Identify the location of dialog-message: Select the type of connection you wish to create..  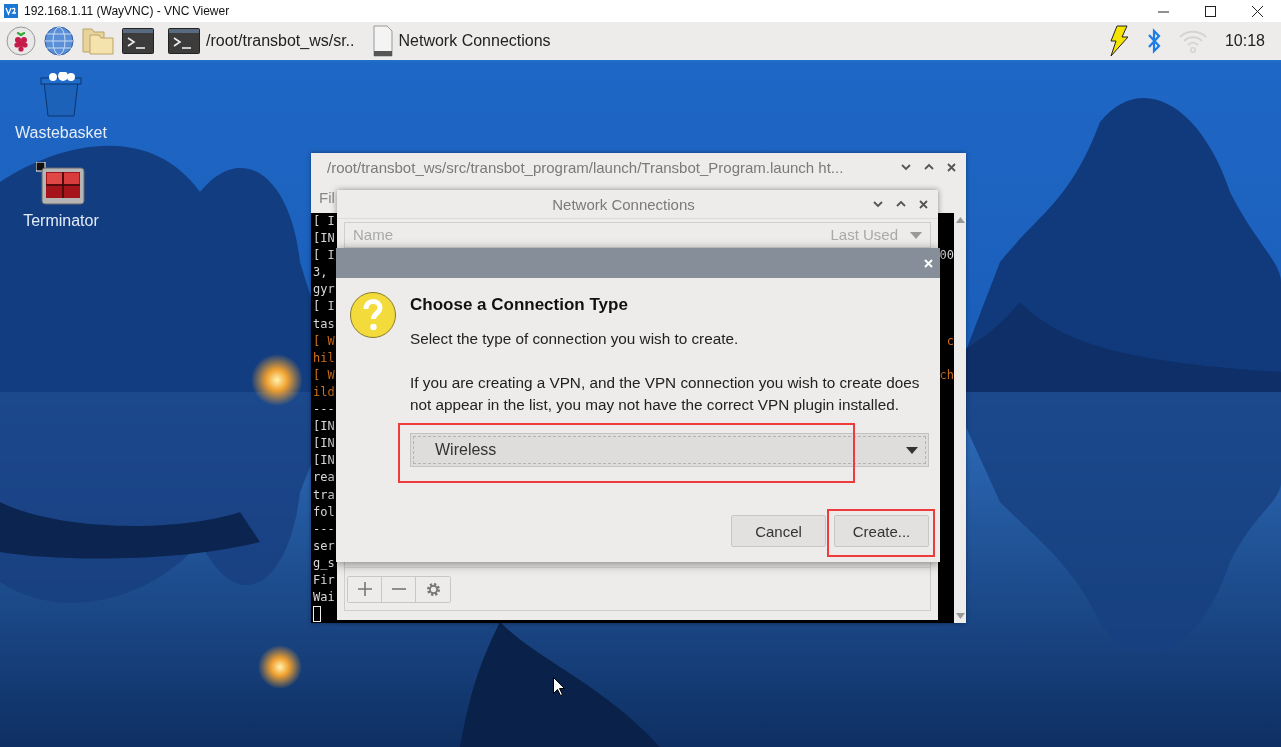
(575, 339).